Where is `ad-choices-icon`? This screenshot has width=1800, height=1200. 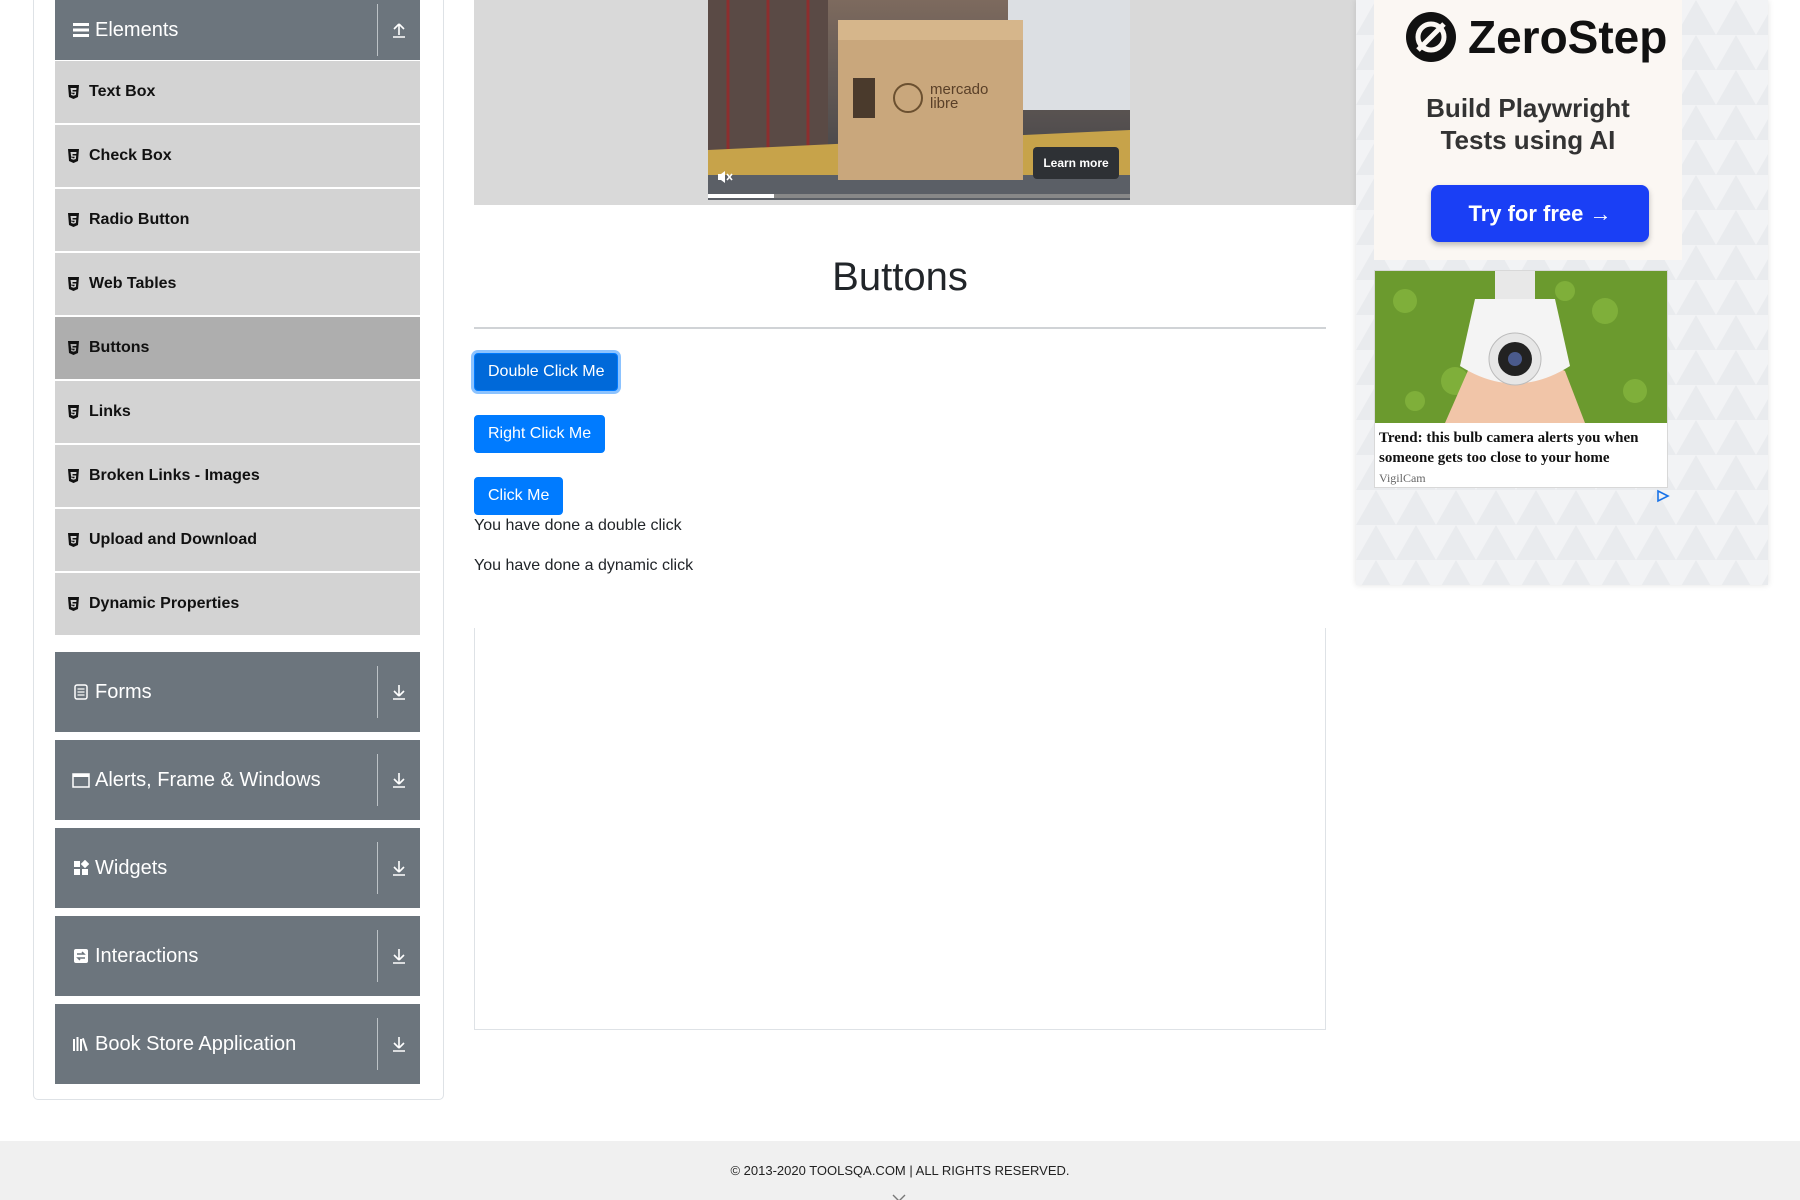
ad-choices-icon is located at coordinates (1663, 495).